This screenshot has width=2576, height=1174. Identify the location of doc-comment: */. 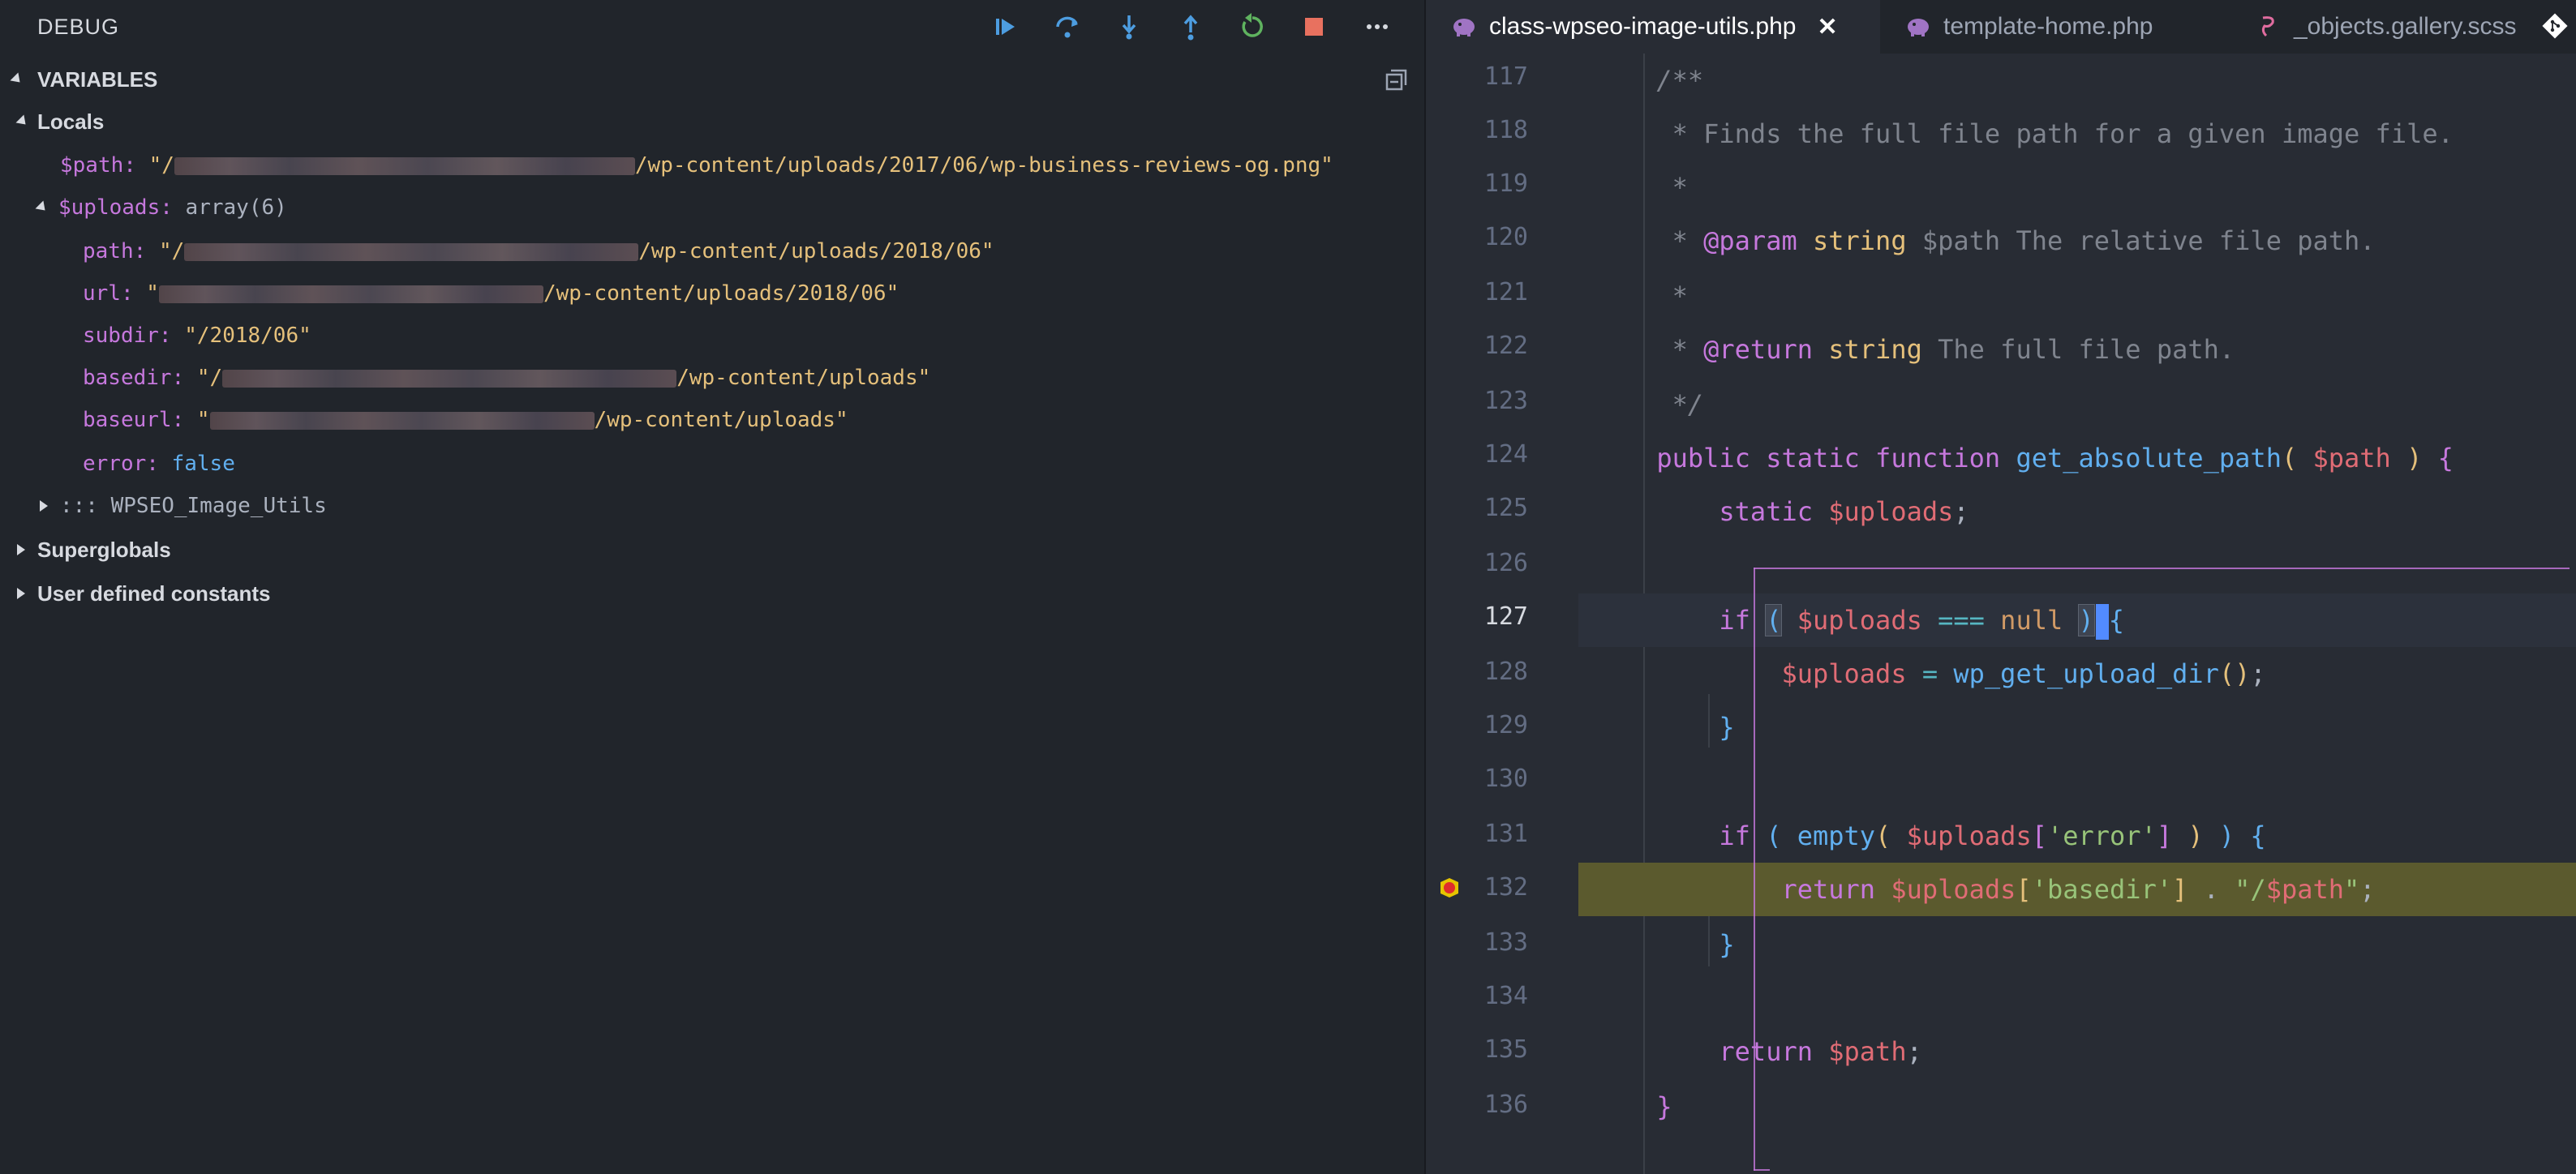
(1688, 404).